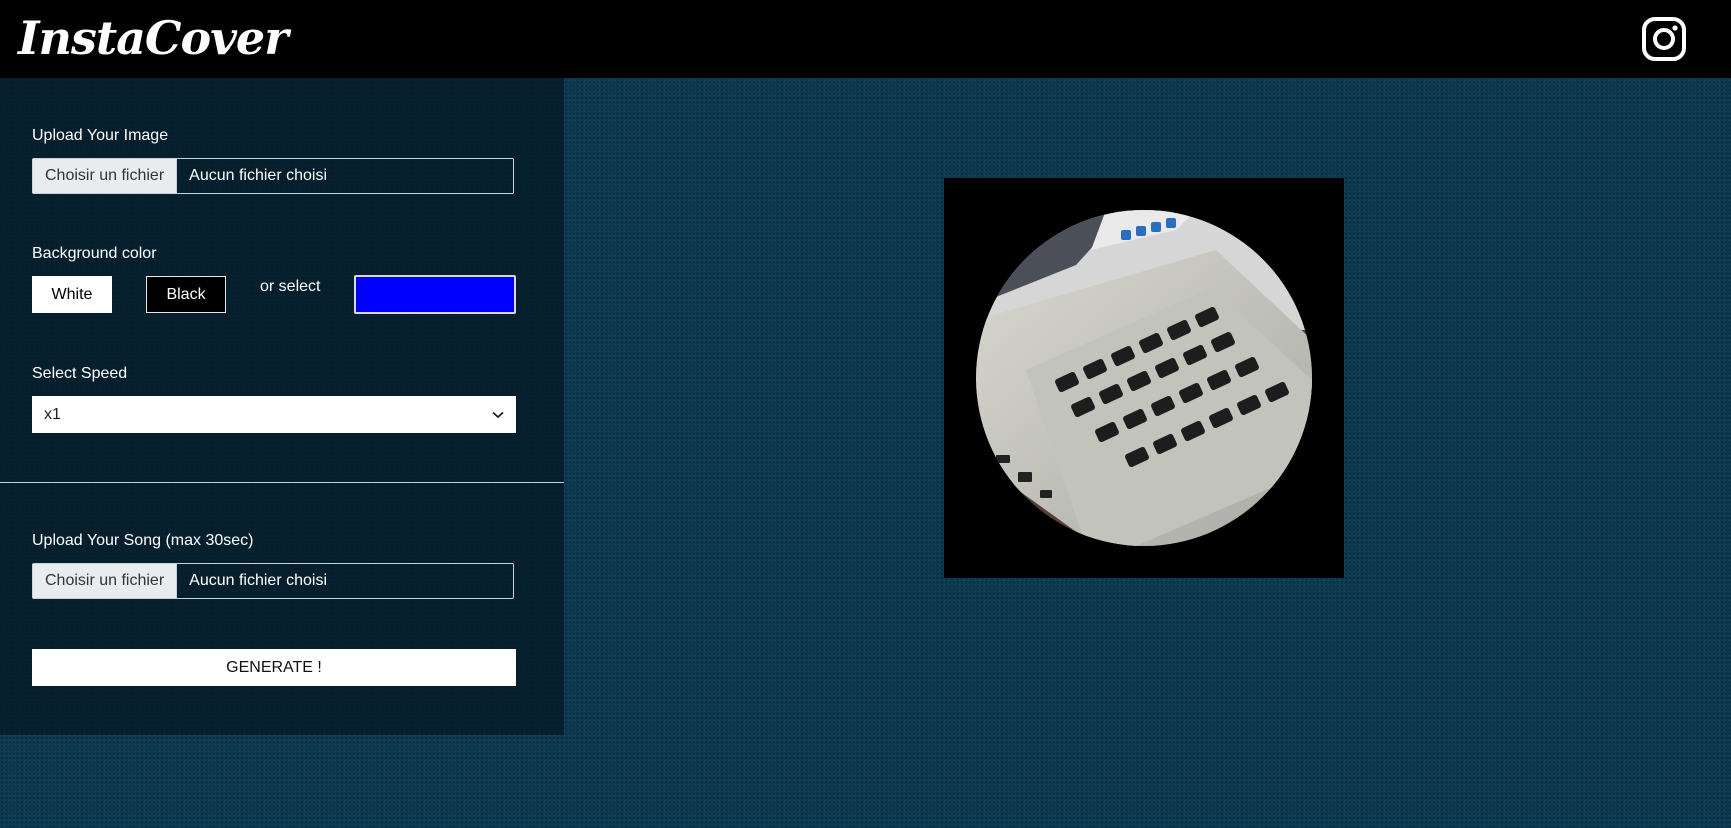 This screenshot has height=828, width=1731. What do you see at coordinates (290, 286) in the screenshot?
I see `or-select-text: or select` at bounding box center [290, 286].